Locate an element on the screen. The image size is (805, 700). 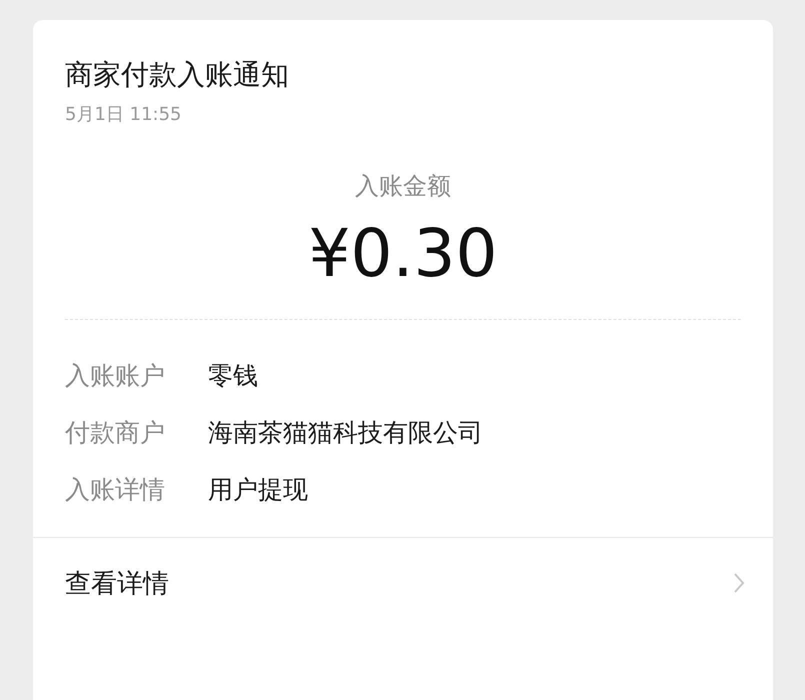
timestamp: 5月1日 11:55 is located at coordinates (123, 114).